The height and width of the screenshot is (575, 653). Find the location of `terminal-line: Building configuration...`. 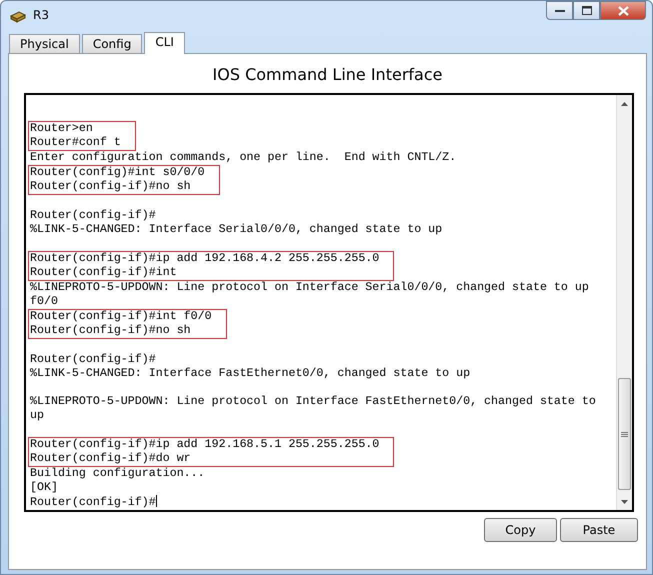

terminal-line: Building configuration... is located at coordinates (117, 473).